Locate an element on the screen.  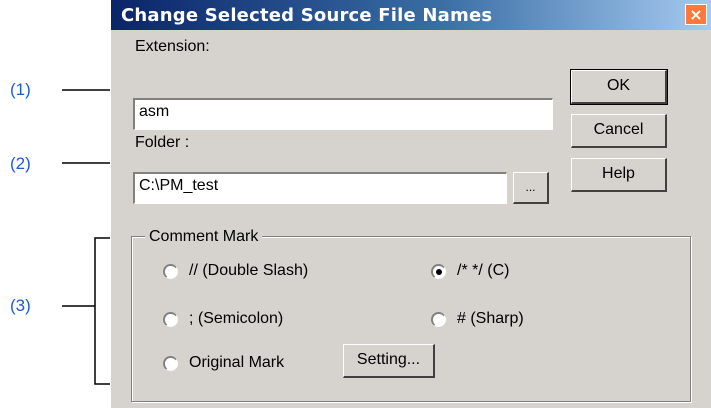
radio-c-style is located at coordinates (438, 271).